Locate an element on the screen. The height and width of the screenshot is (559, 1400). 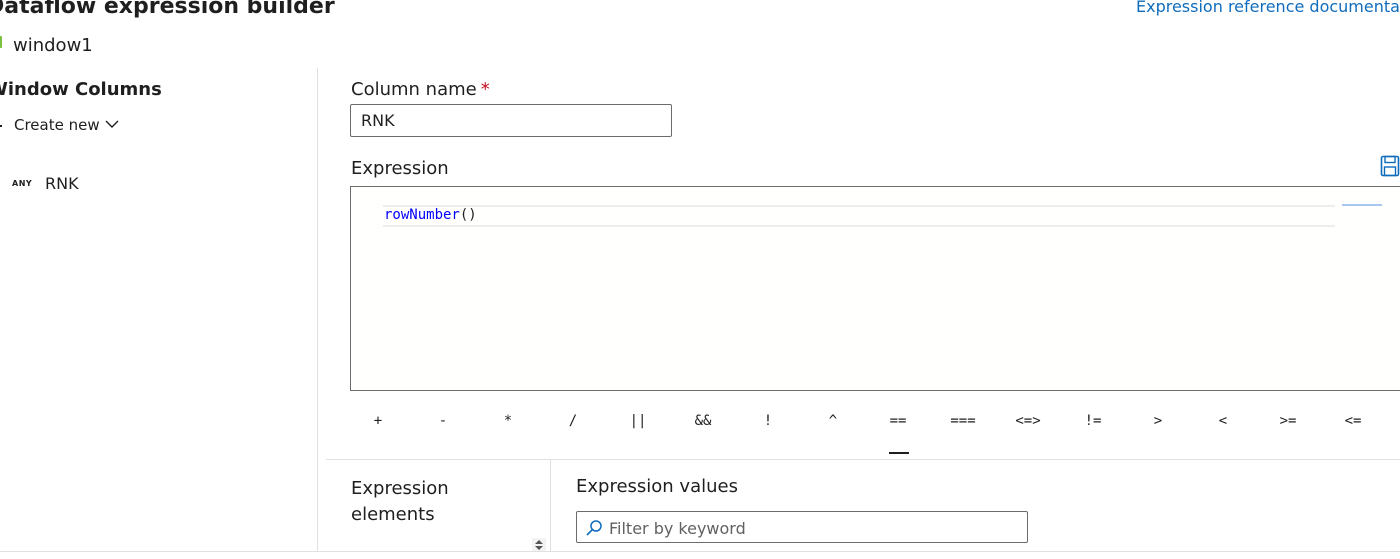
section-divider is located at coordinates (863, 459).